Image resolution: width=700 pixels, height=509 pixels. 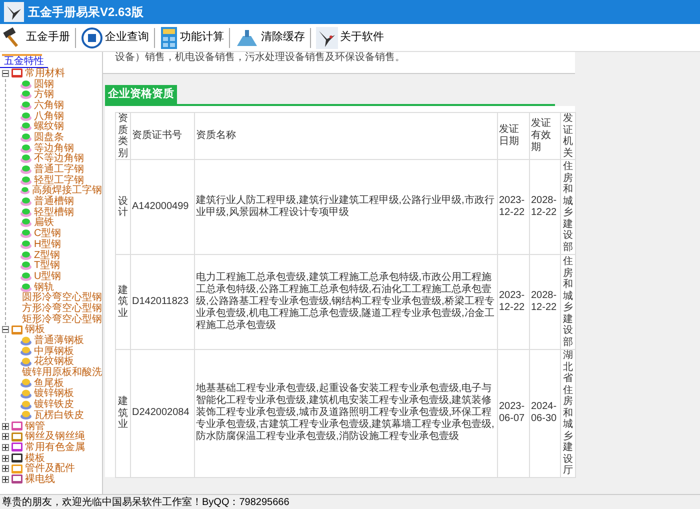 I want to click on tree-item: 模板, so click(x=35, y=458).